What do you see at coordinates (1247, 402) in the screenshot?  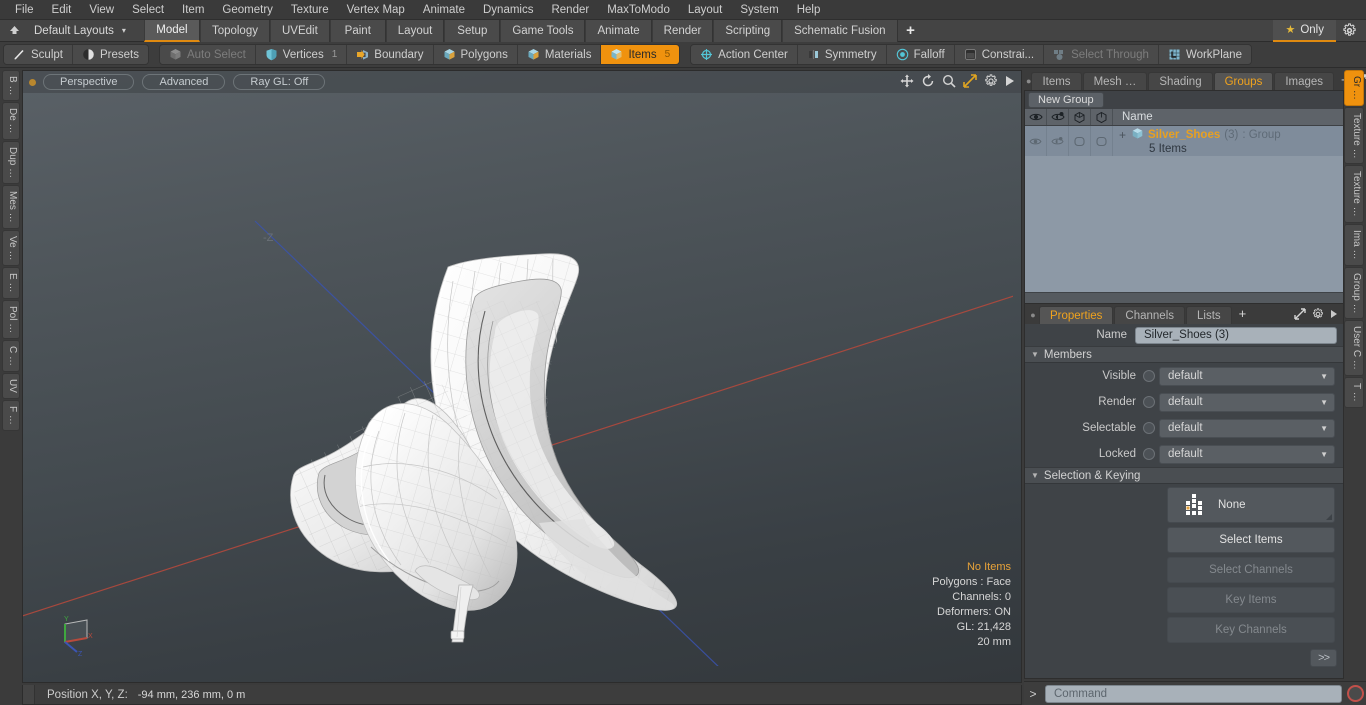 I see `render-select: default ▼` at bounding box center [1247, 402].